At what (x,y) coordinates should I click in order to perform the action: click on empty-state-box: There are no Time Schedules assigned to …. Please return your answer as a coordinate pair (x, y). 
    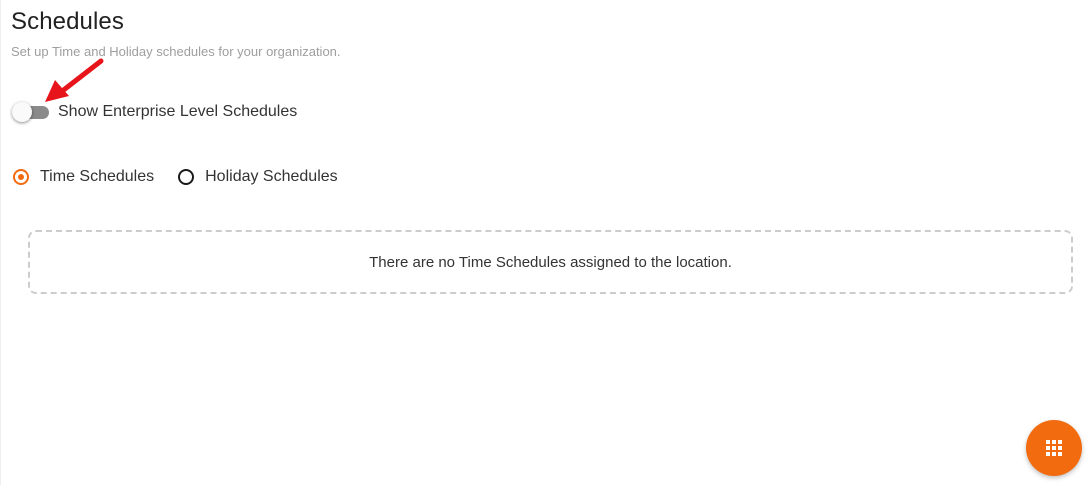
    Looking at the image, I should click on (550, 262).